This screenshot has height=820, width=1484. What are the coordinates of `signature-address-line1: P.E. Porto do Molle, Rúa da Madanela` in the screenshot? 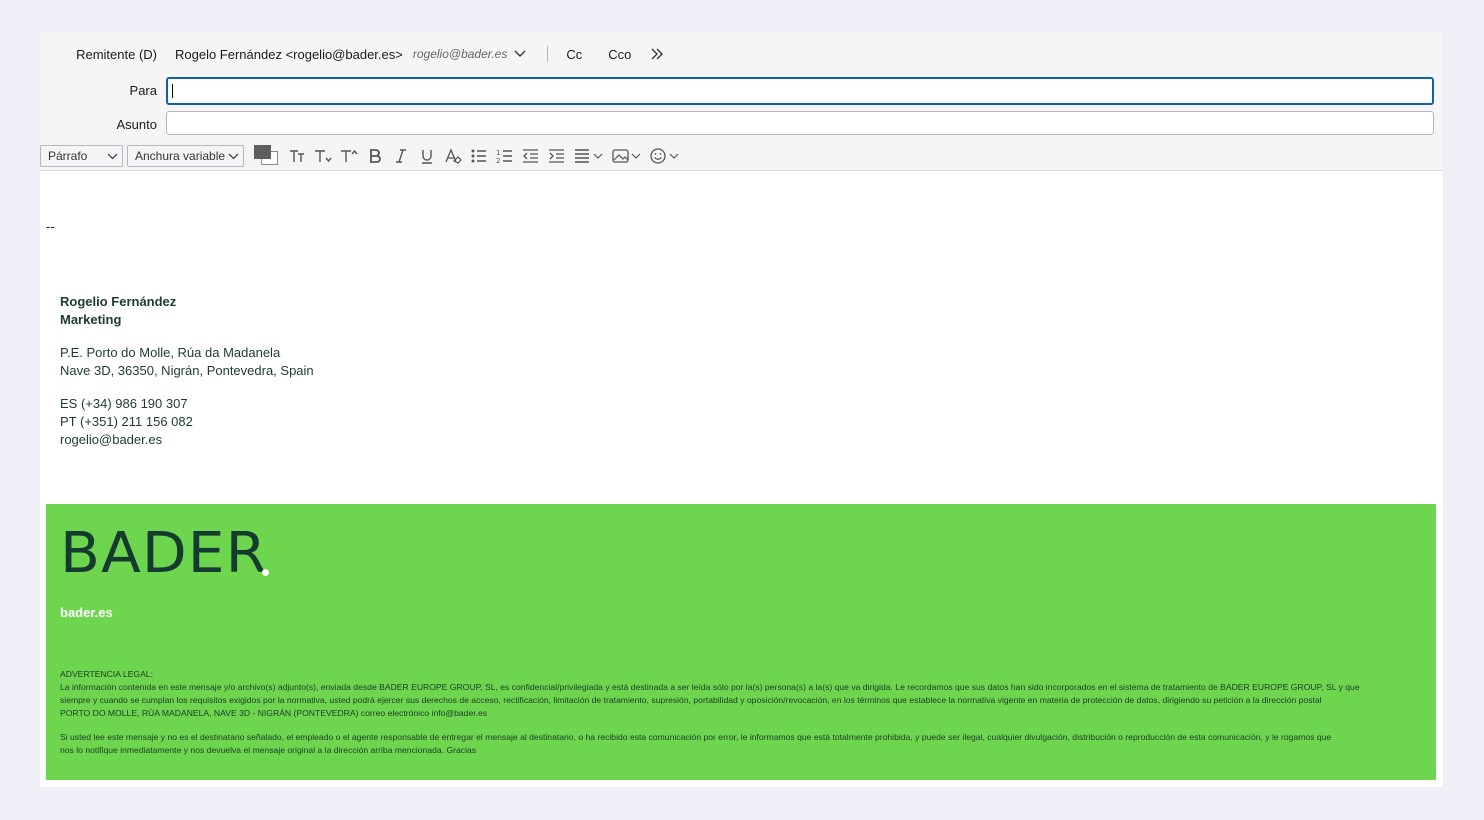 It's located at (170, 352).